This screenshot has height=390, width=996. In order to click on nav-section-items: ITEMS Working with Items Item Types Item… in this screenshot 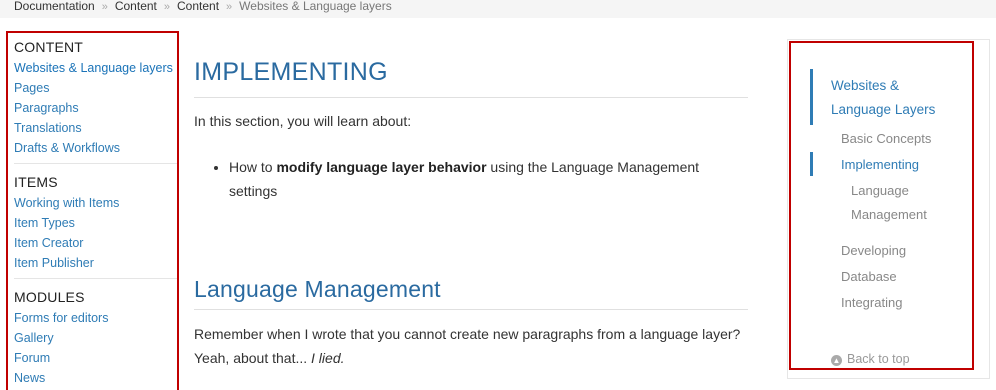, I will do `click(95, 219)`.